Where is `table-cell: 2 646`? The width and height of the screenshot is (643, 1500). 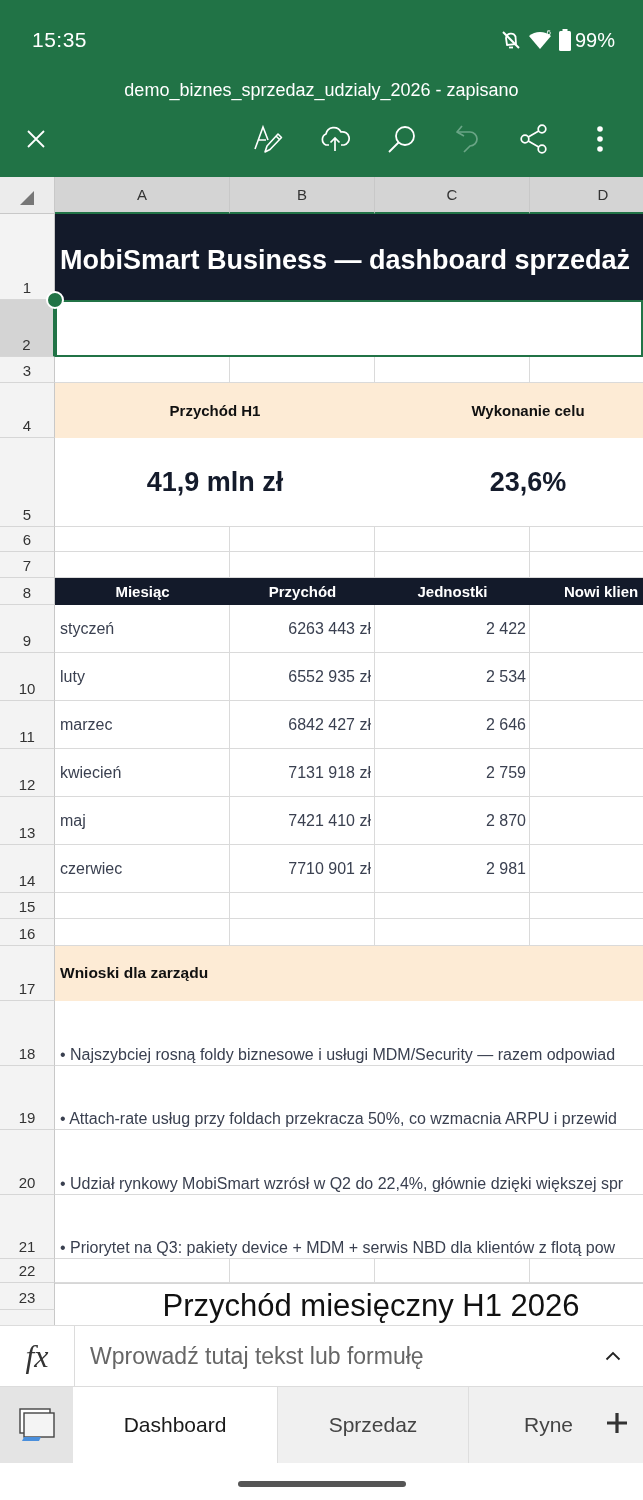
table-cell: 2 646 is located at coordinates (452, 725).